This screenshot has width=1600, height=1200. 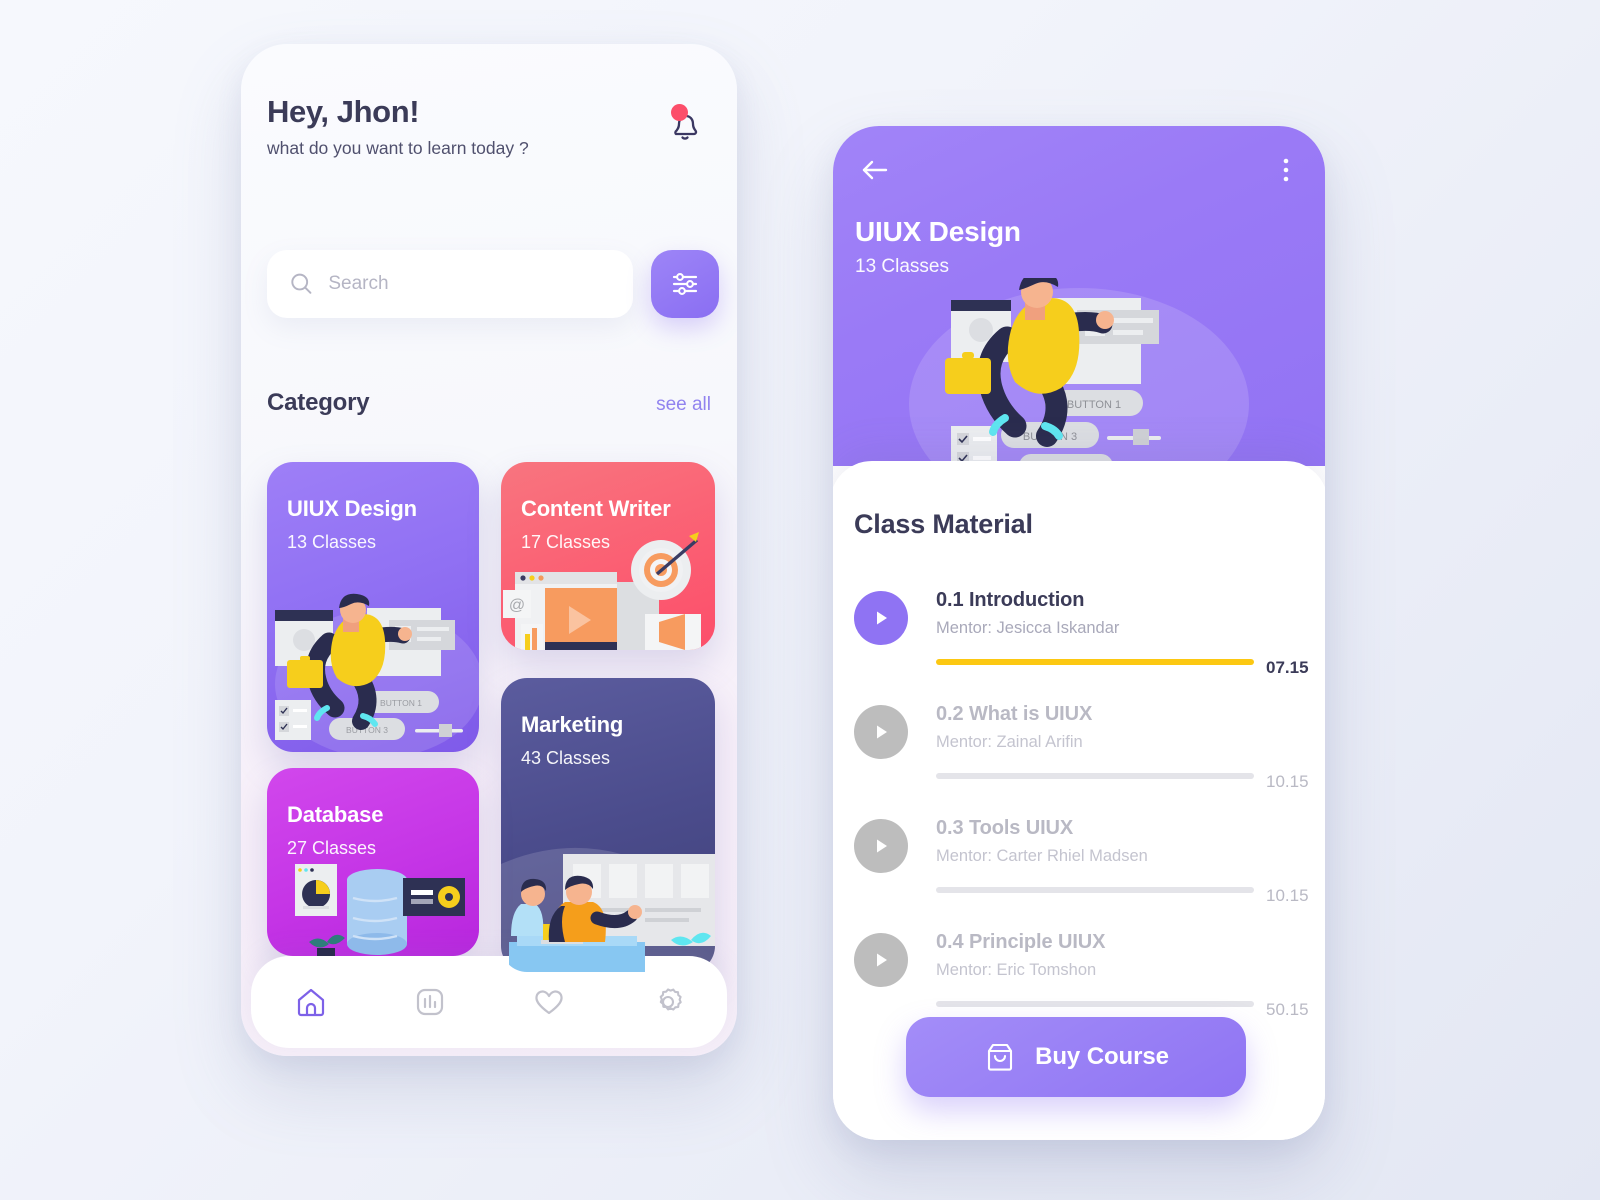 I want to click on sidebar-item-stats, so click(x=430, y=1002).